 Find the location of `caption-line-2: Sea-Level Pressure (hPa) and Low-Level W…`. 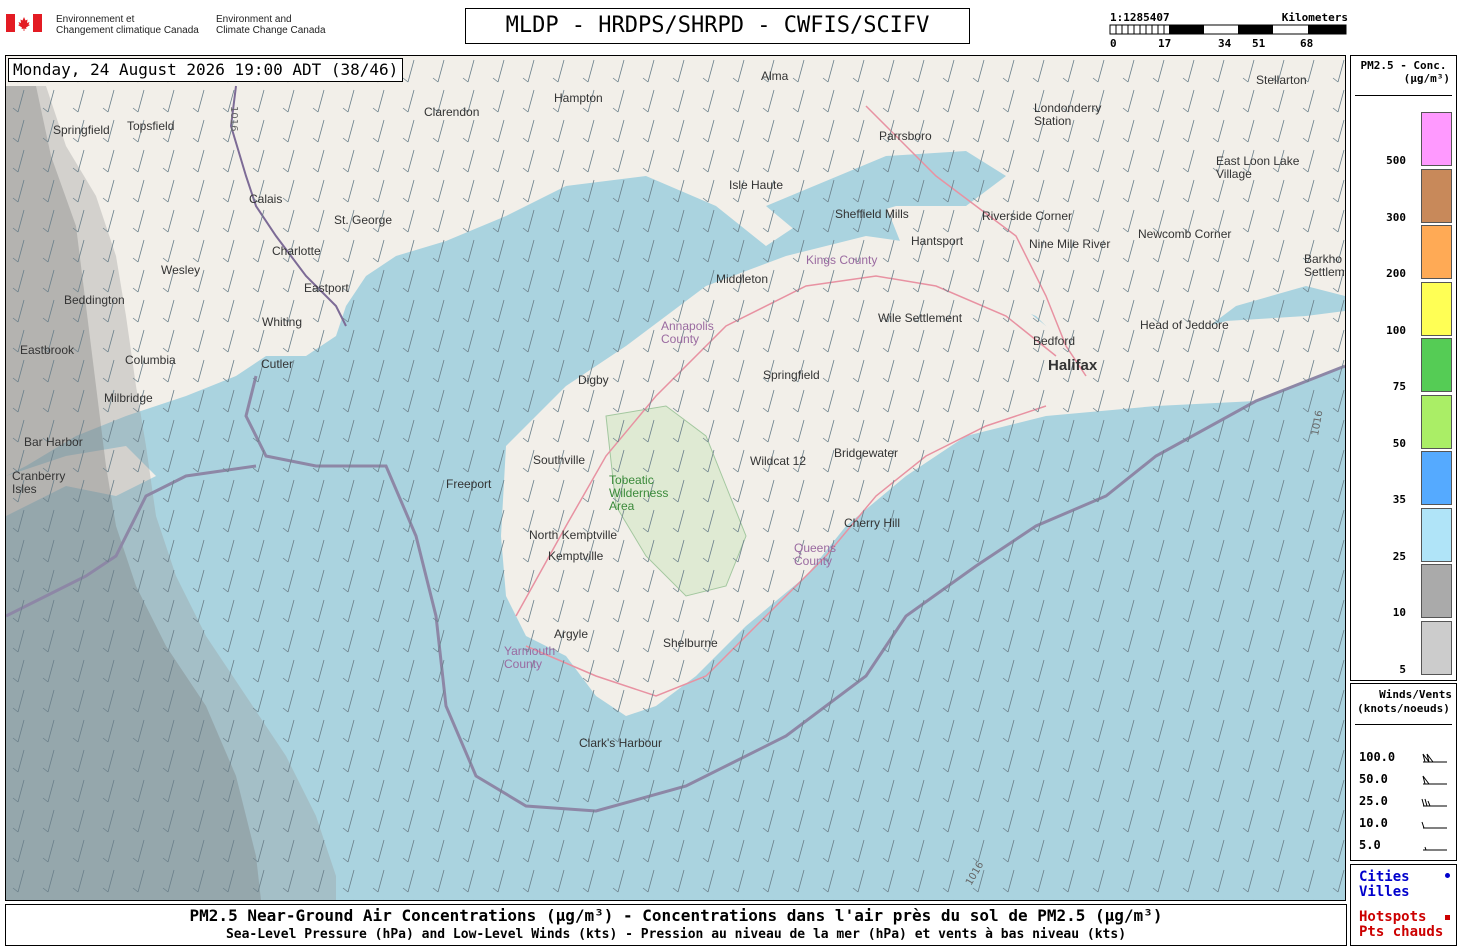

caption-line-2: Sea-Level Pressure (hPa) and Low-Level W… is located at coordinates (676, 934).